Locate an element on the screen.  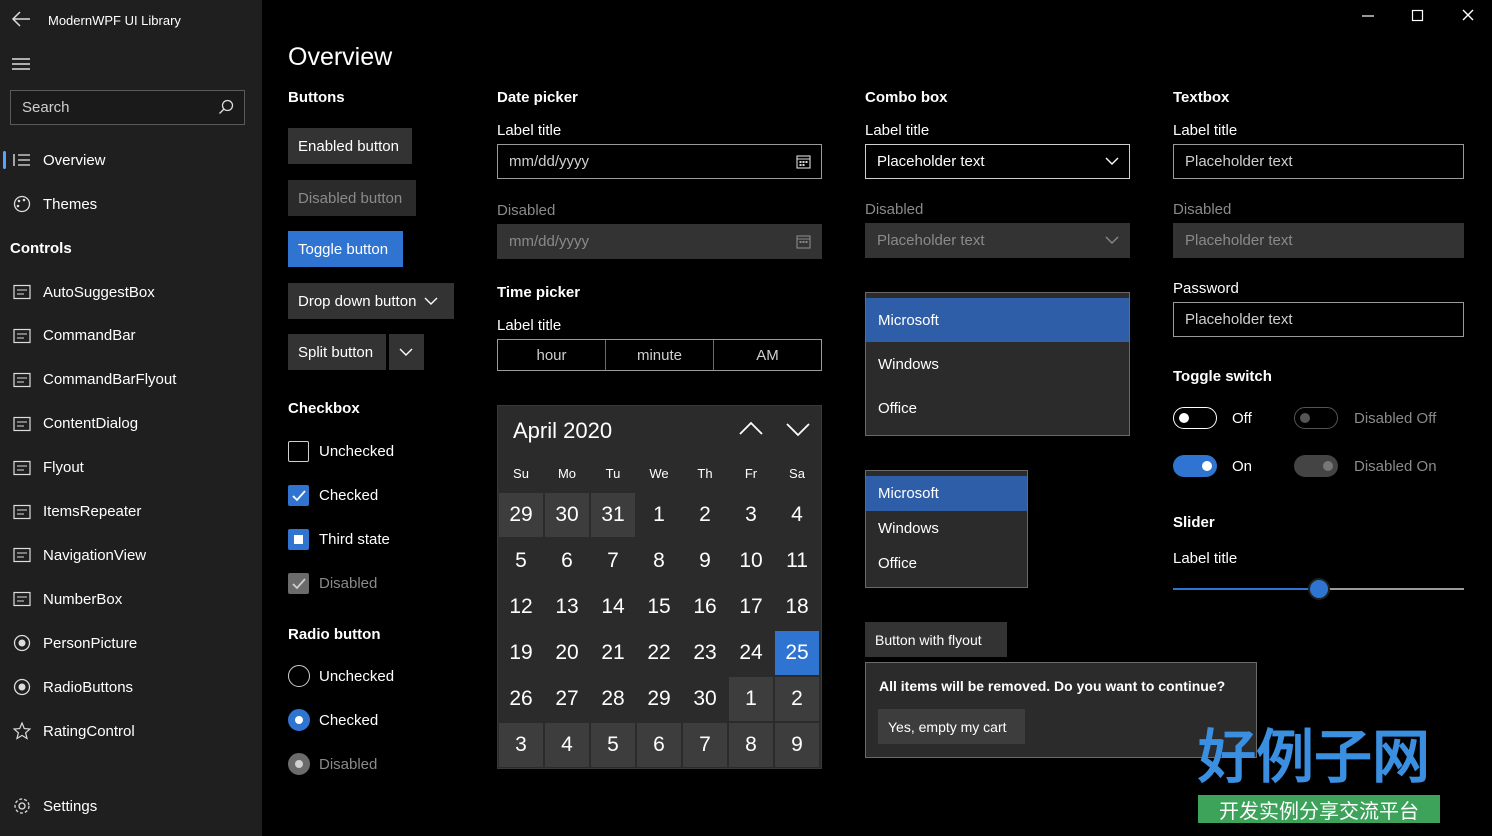
slider is located at coordinates (1318, 589).